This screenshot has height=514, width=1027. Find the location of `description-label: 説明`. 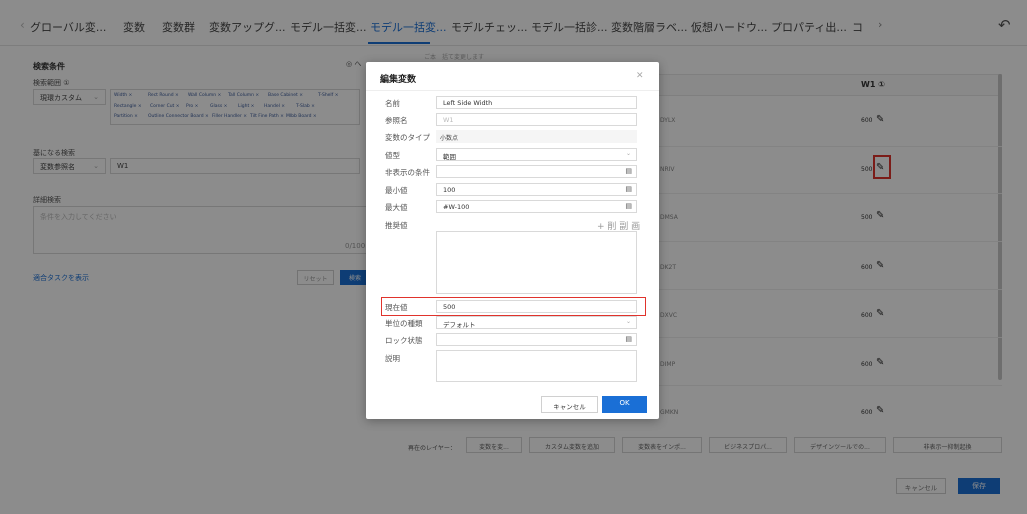

description-label: 説明 is located at coordinates (392, 358).